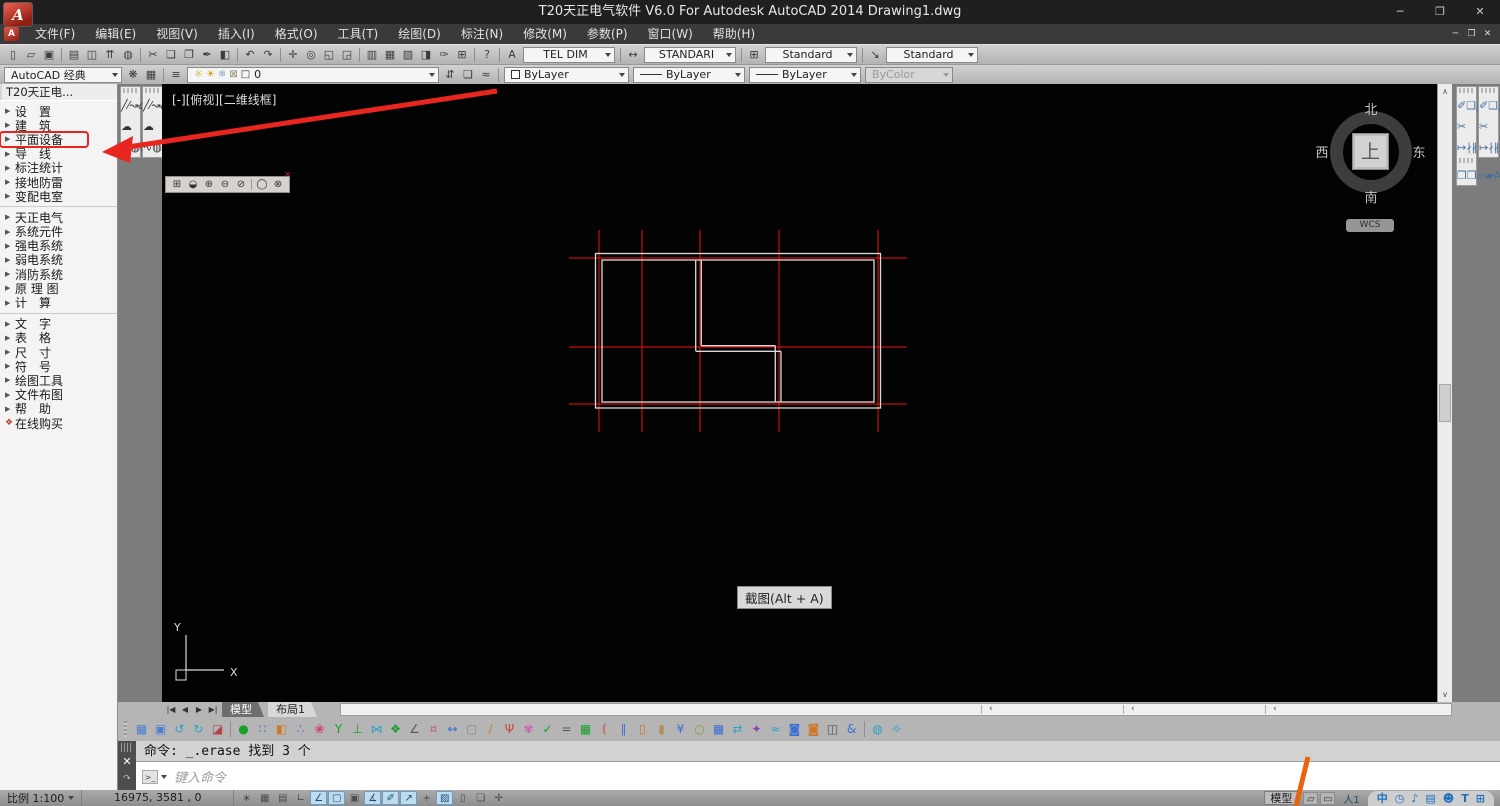 The width and height of the screenshot is (1500, 806). Describe the element at coordinates (241, 184) in the screenshot. I see `viewport-off-icon: ⊘` at that location.